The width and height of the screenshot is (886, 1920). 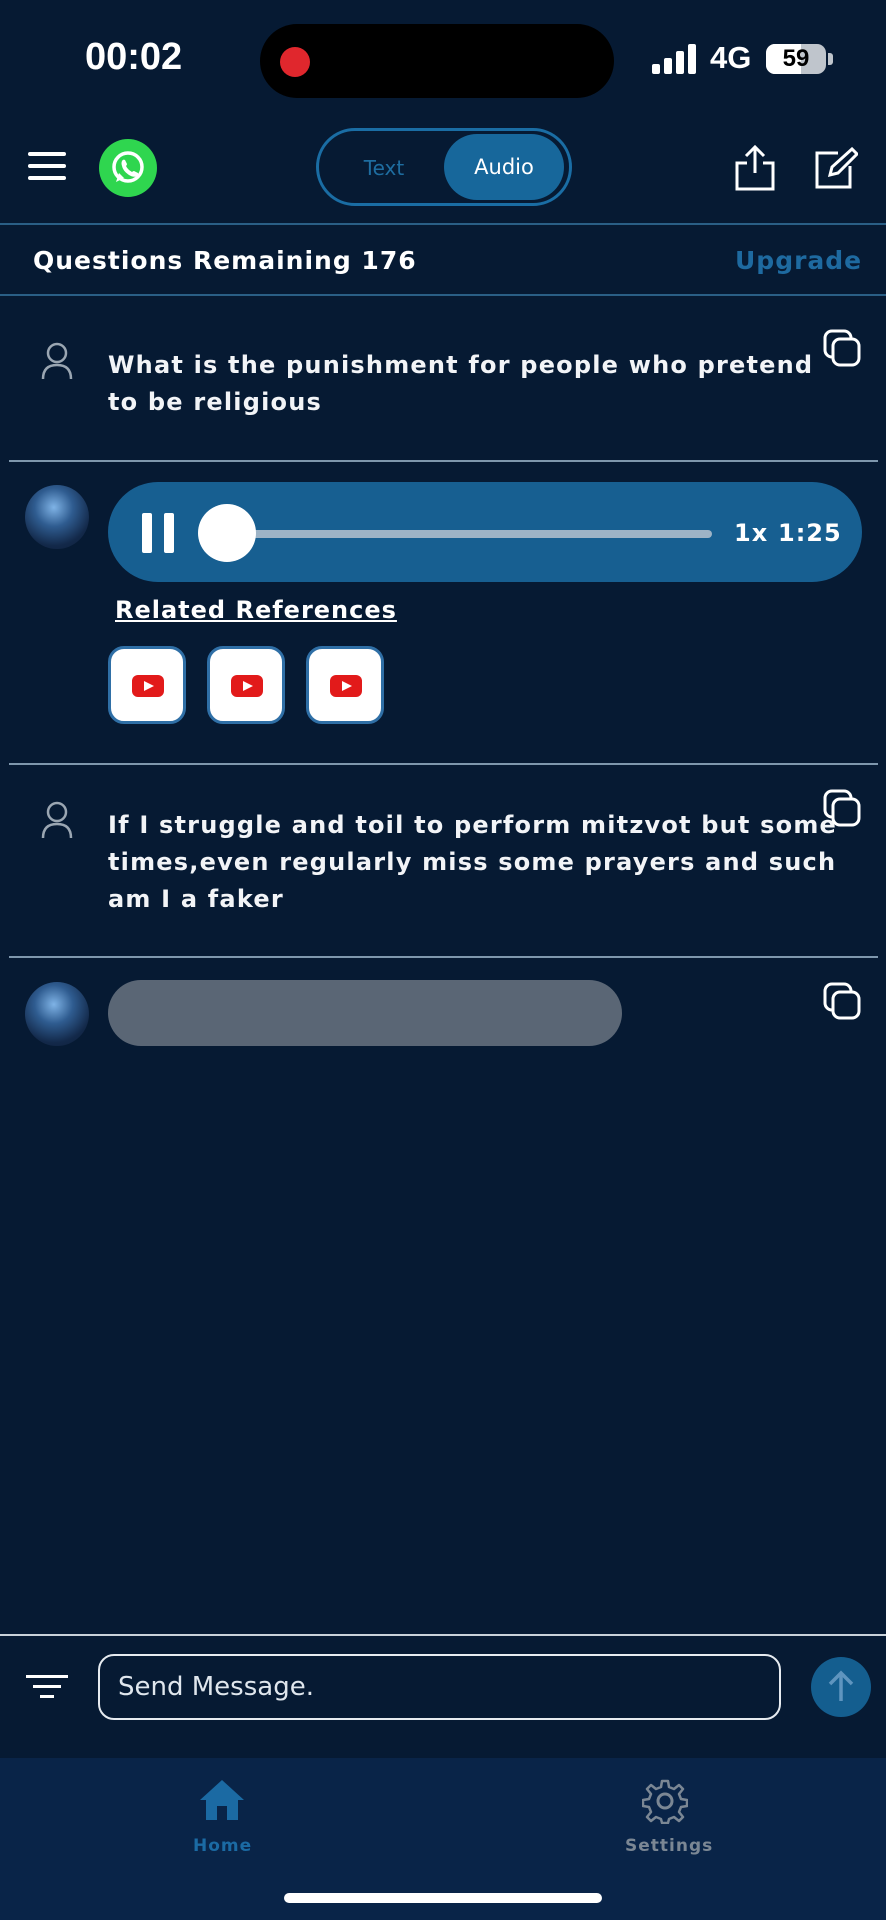 I want to click on mode-option-text: Text, so click(x=384, y=168).